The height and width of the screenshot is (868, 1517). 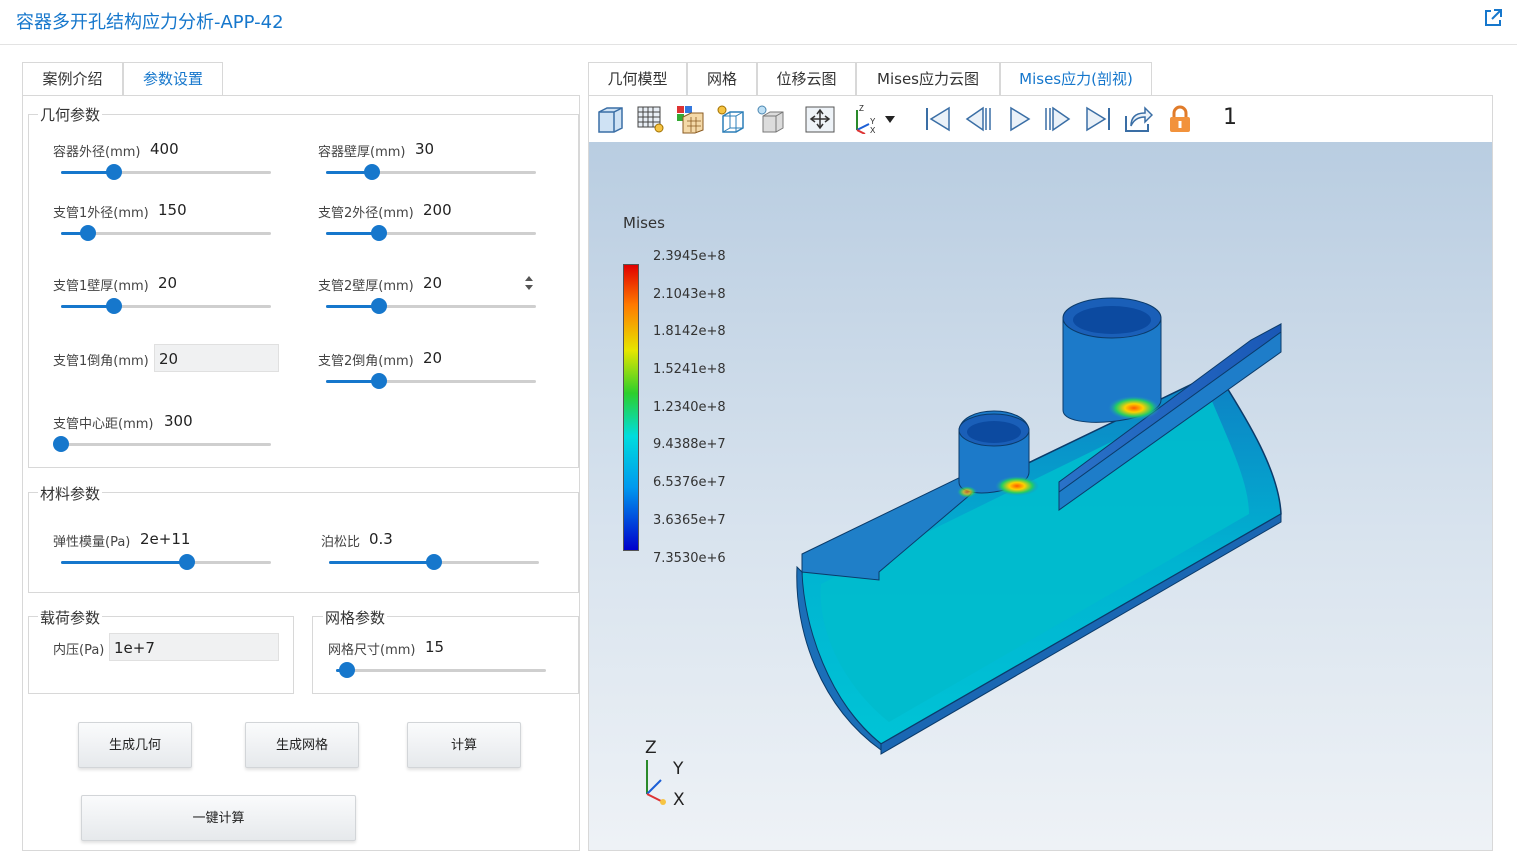 What do you see at coordinates (168, 283) in the screenshot?
I see `pipe1-wall-value: 20` at bounding box center [168, 283].